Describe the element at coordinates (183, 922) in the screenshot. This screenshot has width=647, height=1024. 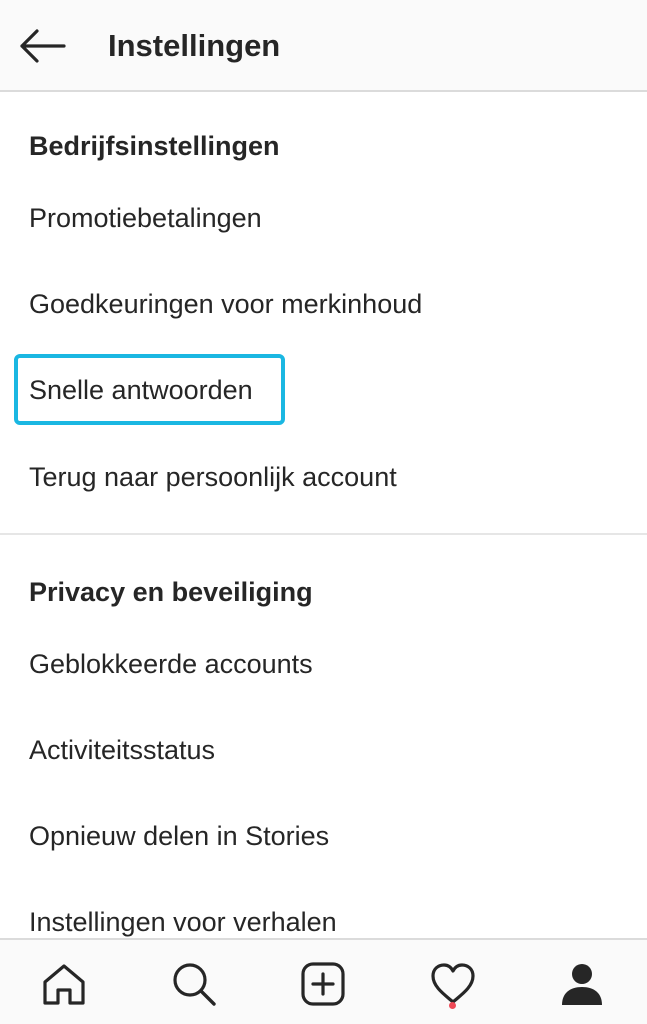
I see `menu-item-story-settings: Instellingen voor verhalen` at that location.